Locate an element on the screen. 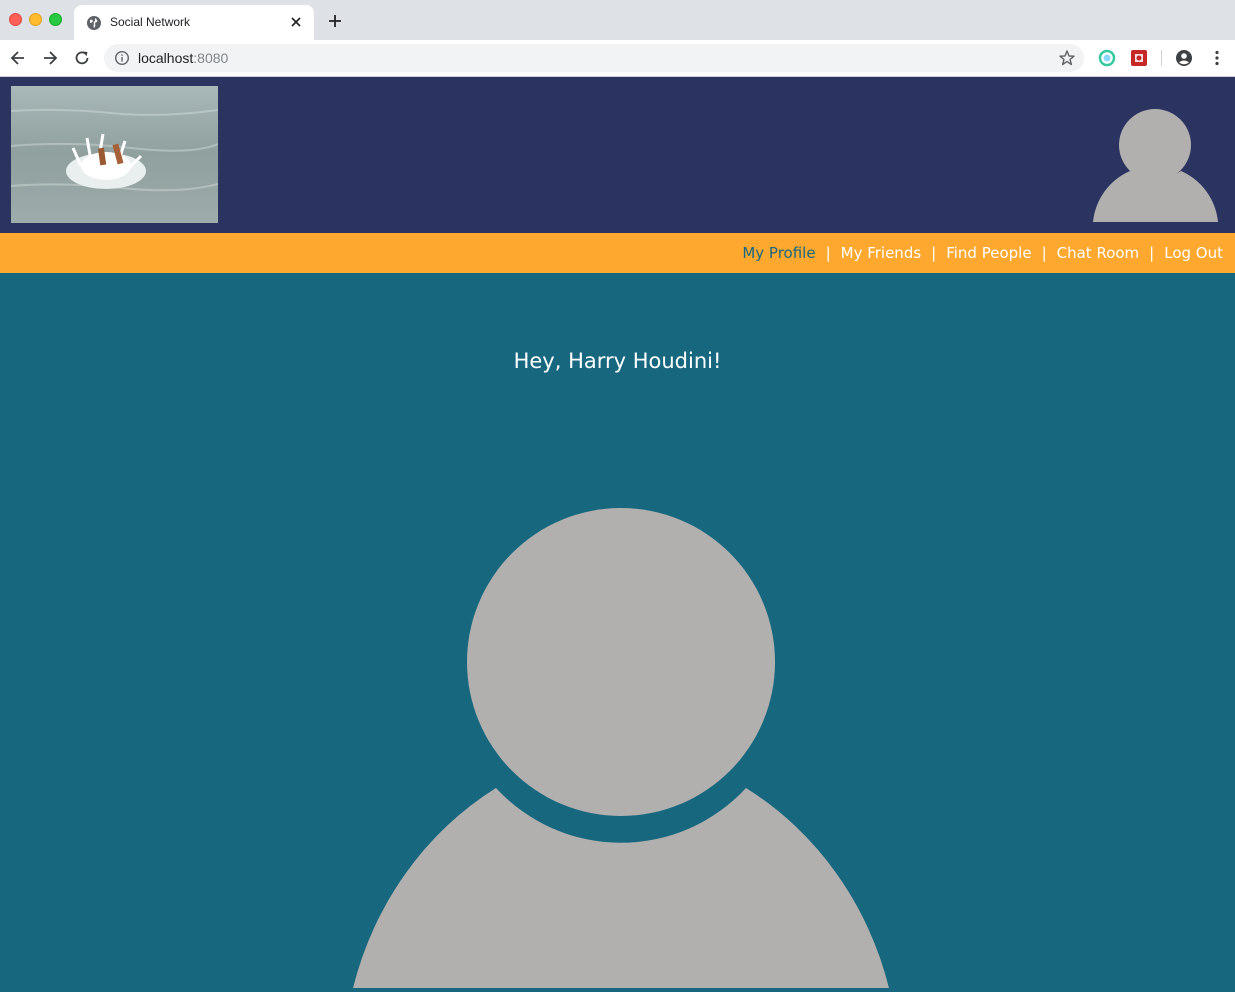 Image resolution: width=1235 pixels, height=992 pixels. account-icon is located at coordinates (1184, 58).